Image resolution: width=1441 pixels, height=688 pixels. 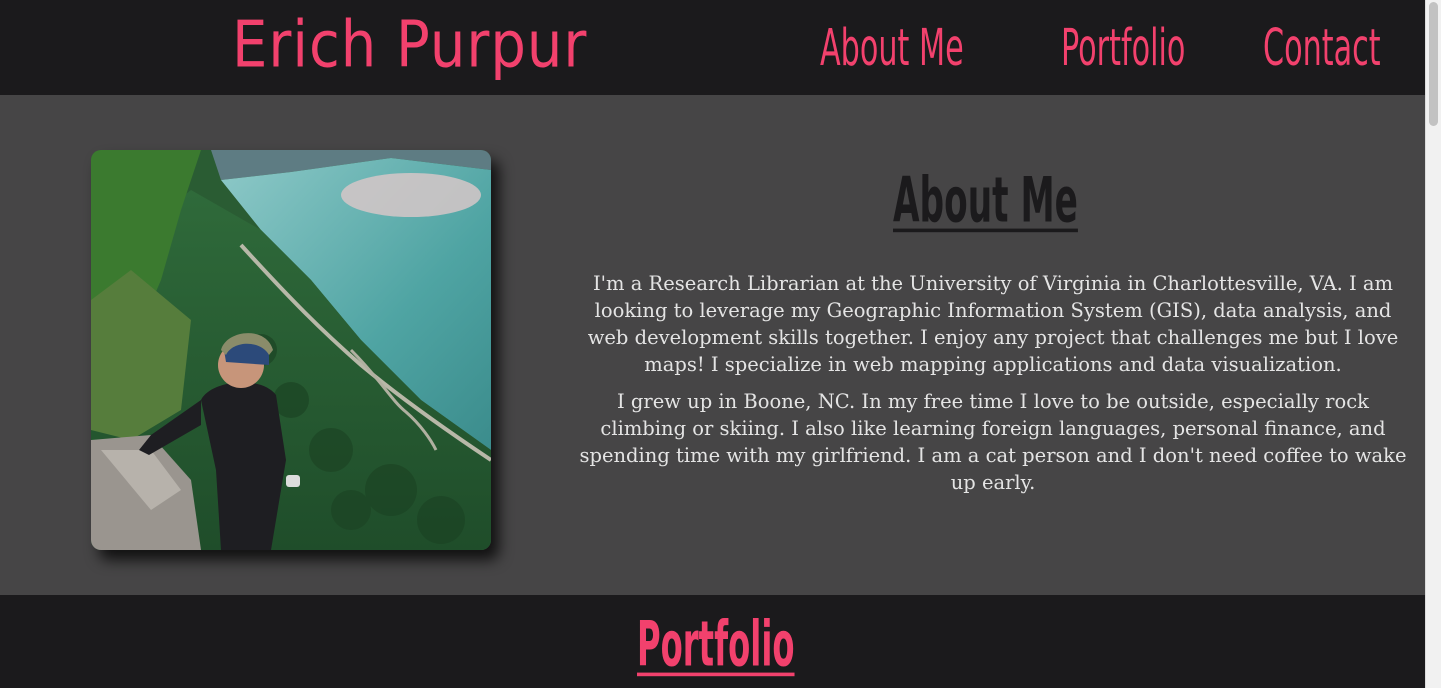 What do you see at coordinates (716, 645) in the screenshot?
I see `portfolio-heading: Portfolio` at bounding box center [716, 645].